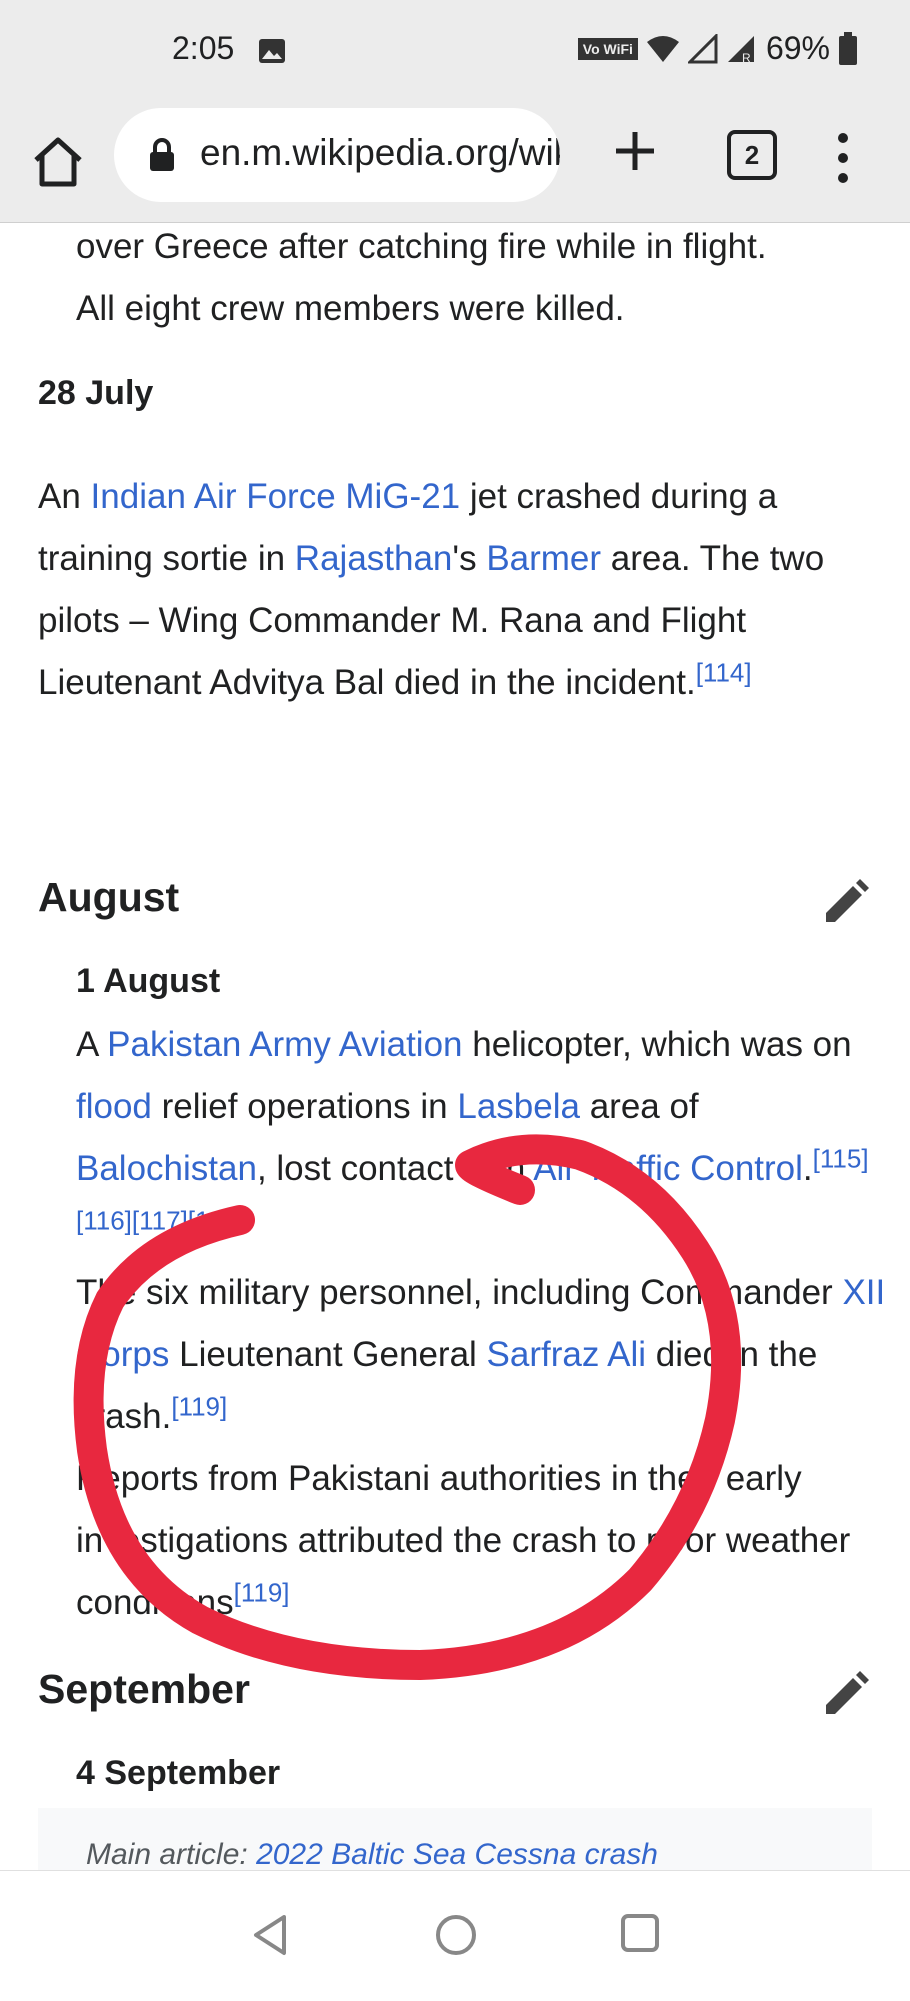 This screenshot has height=2001, width=910. Describe the element at coordinates (162, 154) in the screenshot. I see `lock-icon` at that location.